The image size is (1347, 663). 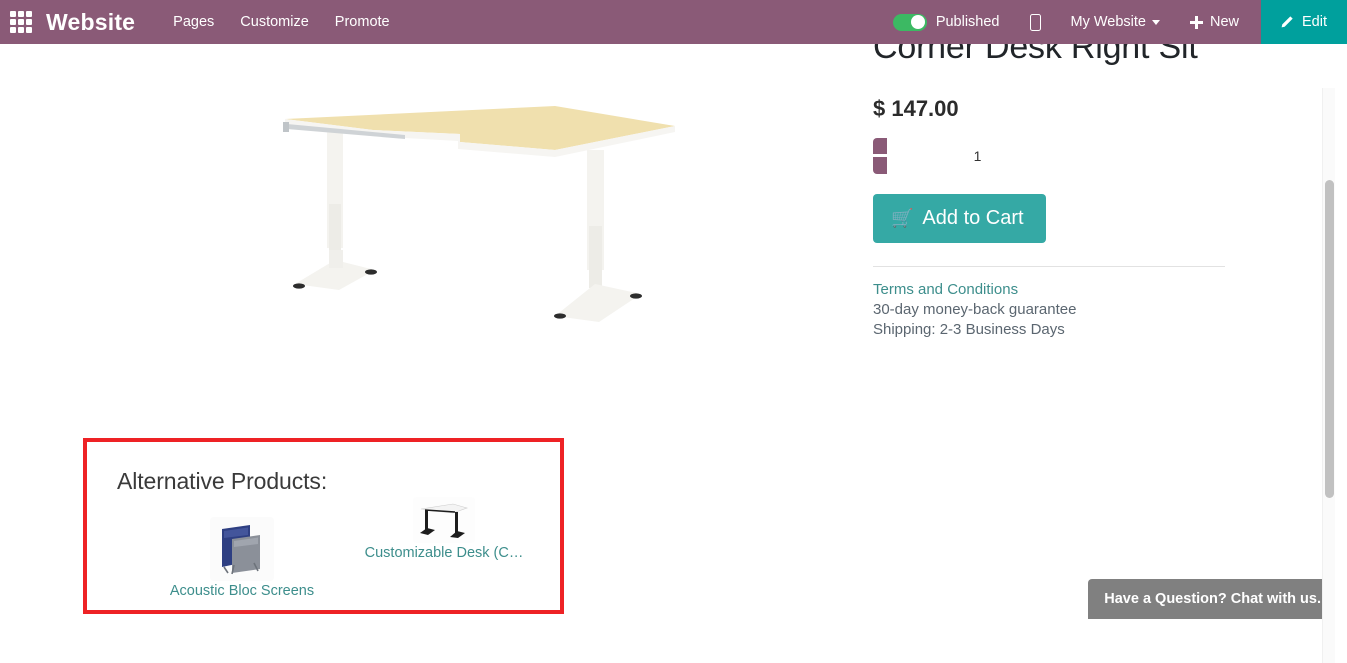 What do you see at coordinates (909, 22) in the screenshot?
I see `publish-toggle` at bounding box center [909, 22].